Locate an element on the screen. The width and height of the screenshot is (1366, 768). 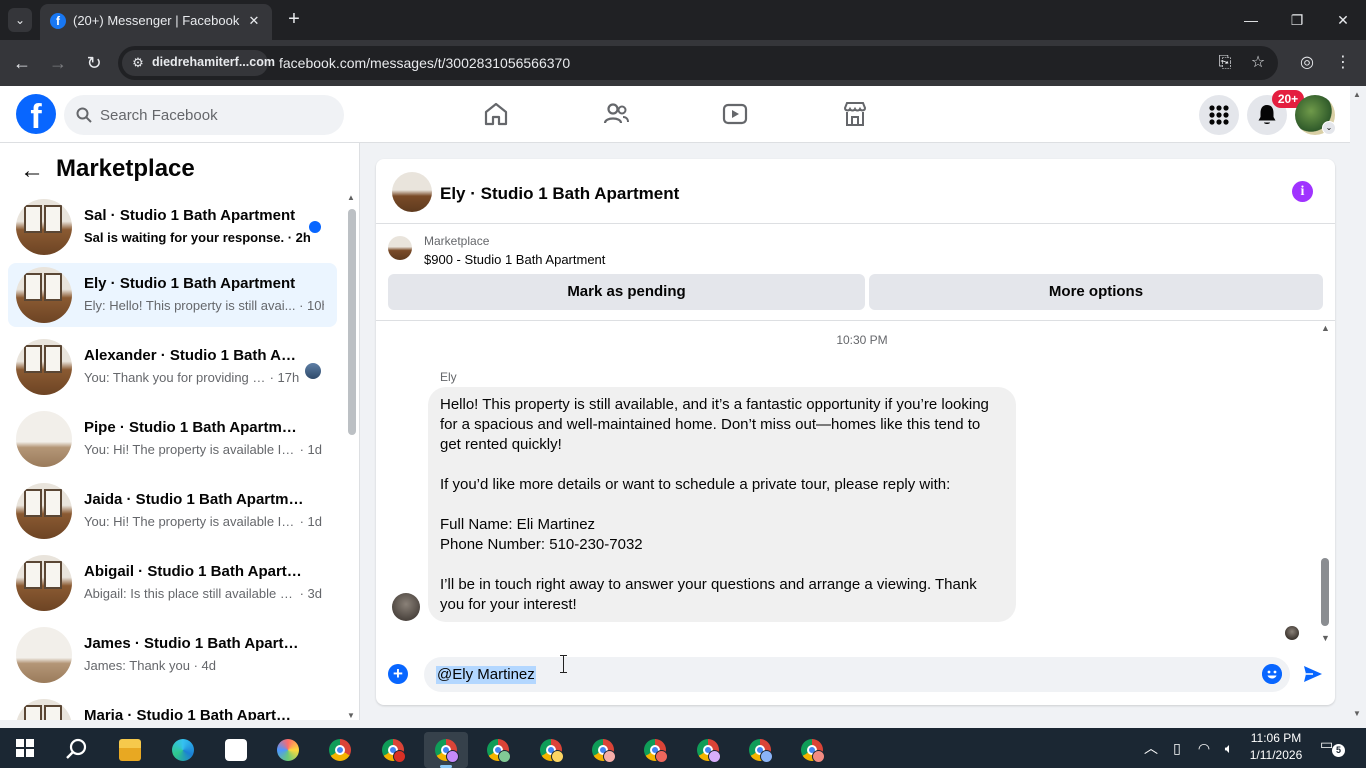
marketplace-icon is located at coordinates (855, 114).